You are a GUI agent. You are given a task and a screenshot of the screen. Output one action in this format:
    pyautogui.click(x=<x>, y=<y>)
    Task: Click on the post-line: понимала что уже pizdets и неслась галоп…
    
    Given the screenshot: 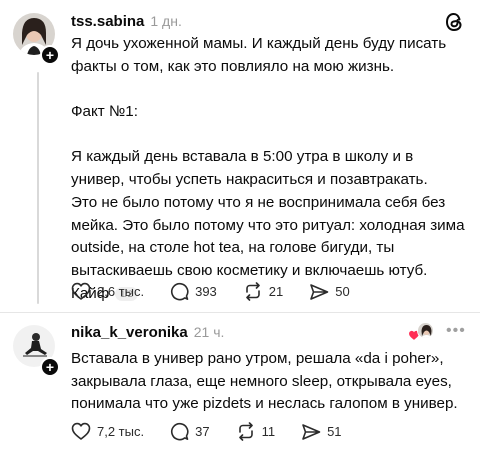 What is the action you would take?
    pyautogui.click(x=264, y=404)
    